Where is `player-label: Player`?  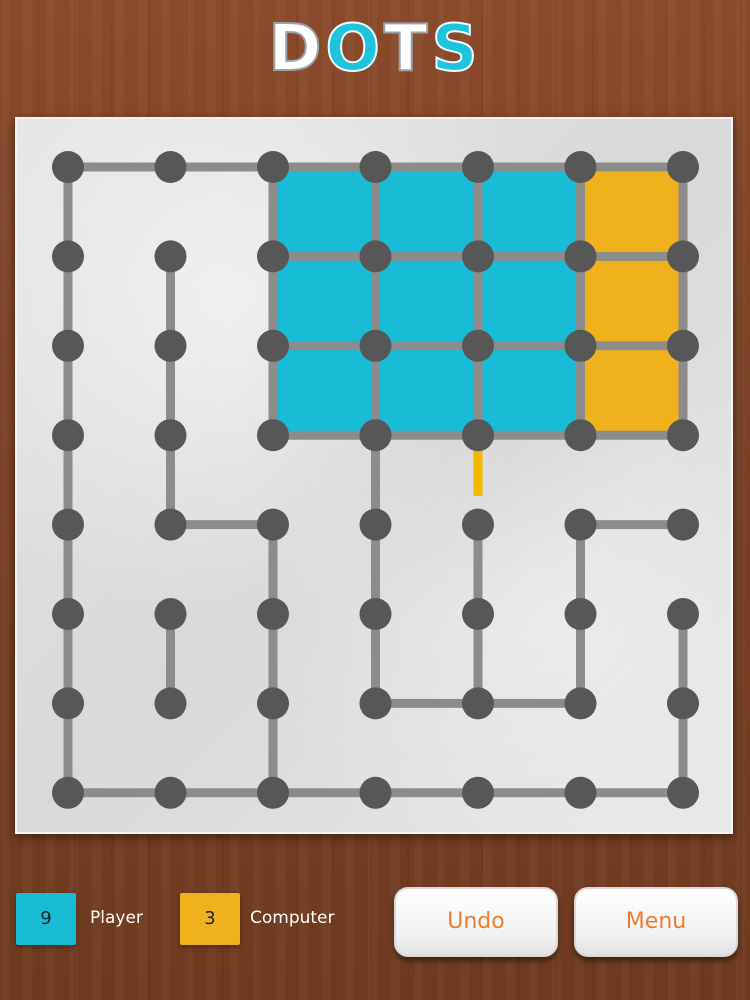
player-label: Player is located at coordinates (116, 918).